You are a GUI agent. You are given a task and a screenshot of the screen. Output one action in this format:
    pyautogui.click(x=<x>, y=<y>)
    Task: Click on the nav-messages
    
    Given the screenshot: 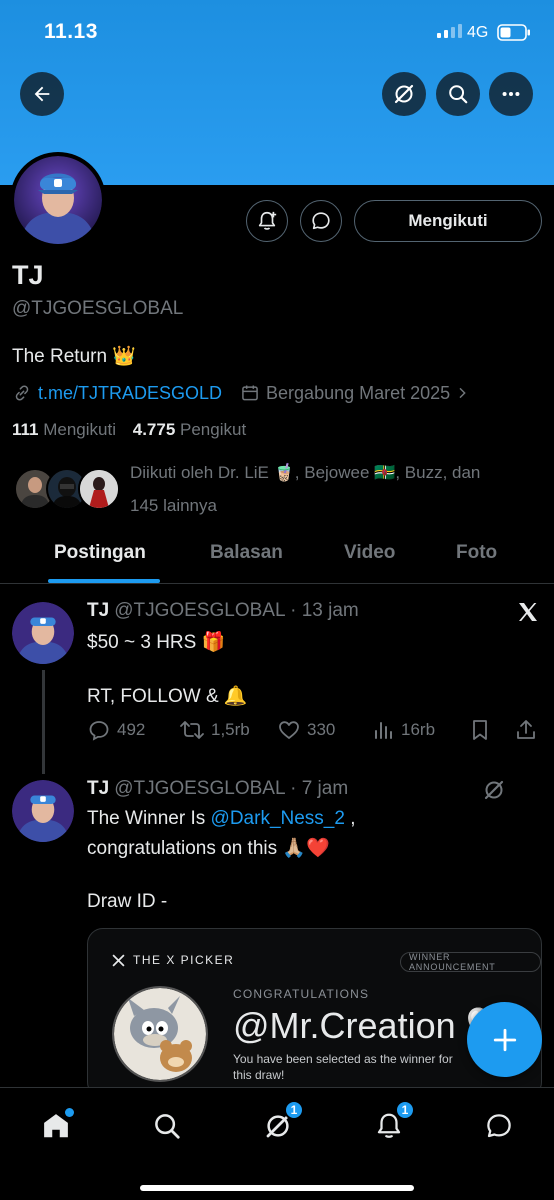 What is the action you would take?
    pyautogui.click(x=499, y=1126)
    